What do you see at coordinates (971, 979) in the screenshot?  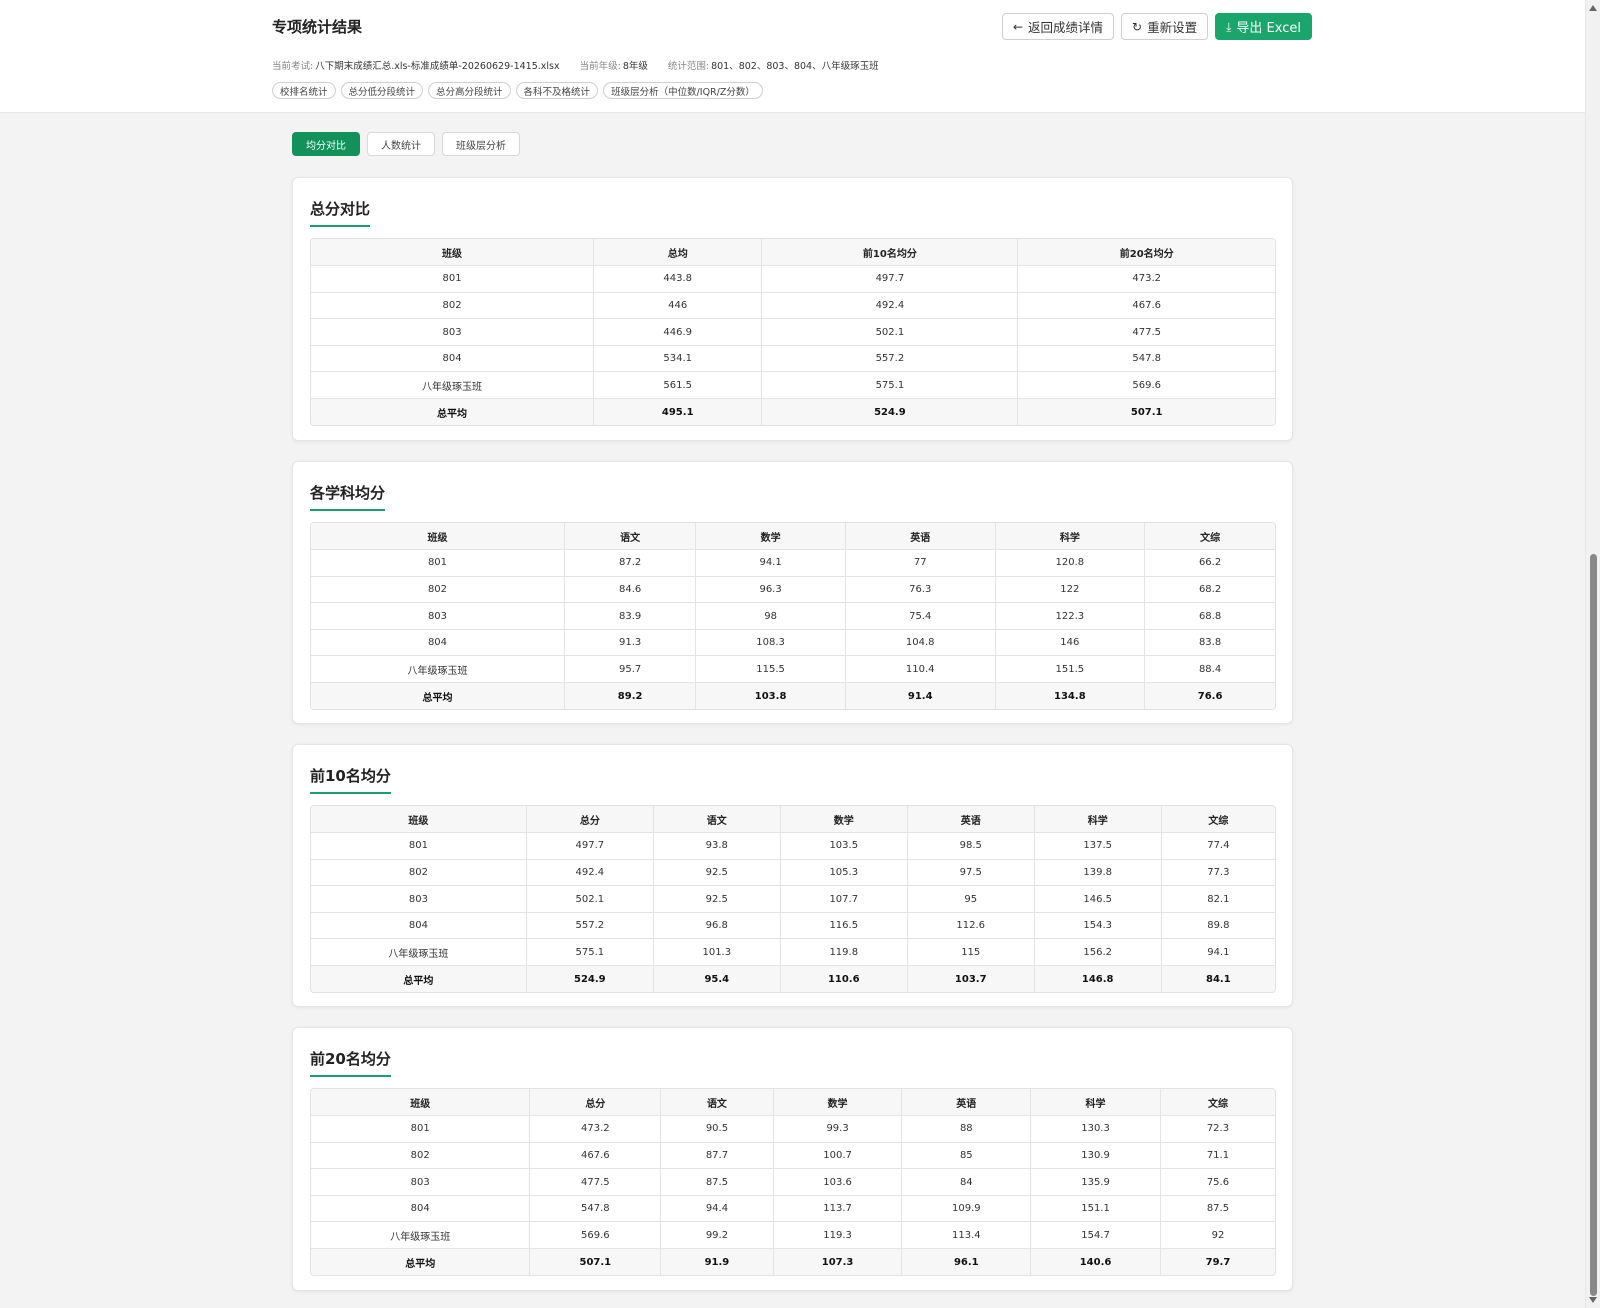 I see `score-cell: 103.7` at bounding box center [971, 979].